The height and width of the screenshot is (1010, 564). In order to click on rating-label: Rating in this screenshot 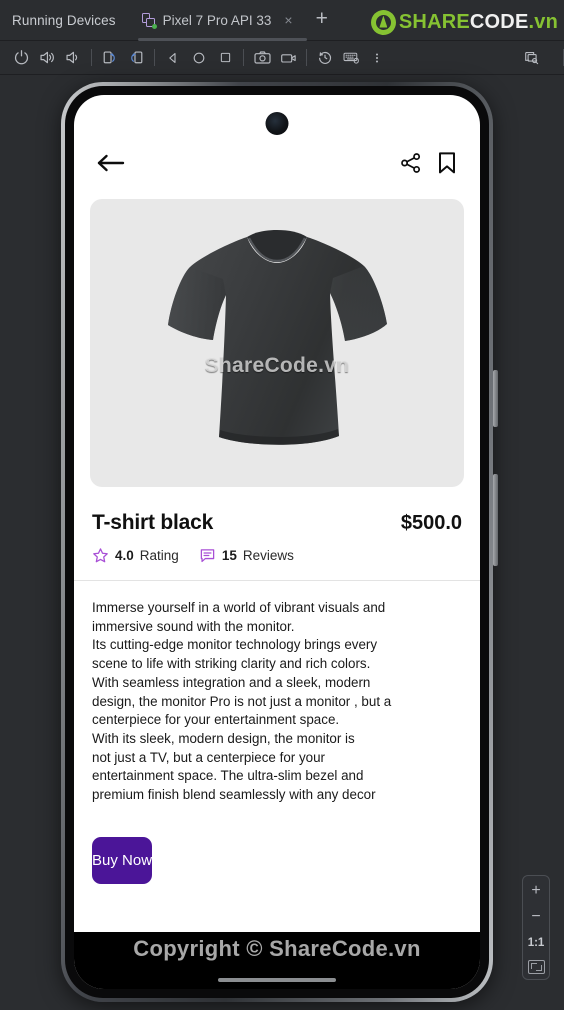, I will do `click(159, 555)`.